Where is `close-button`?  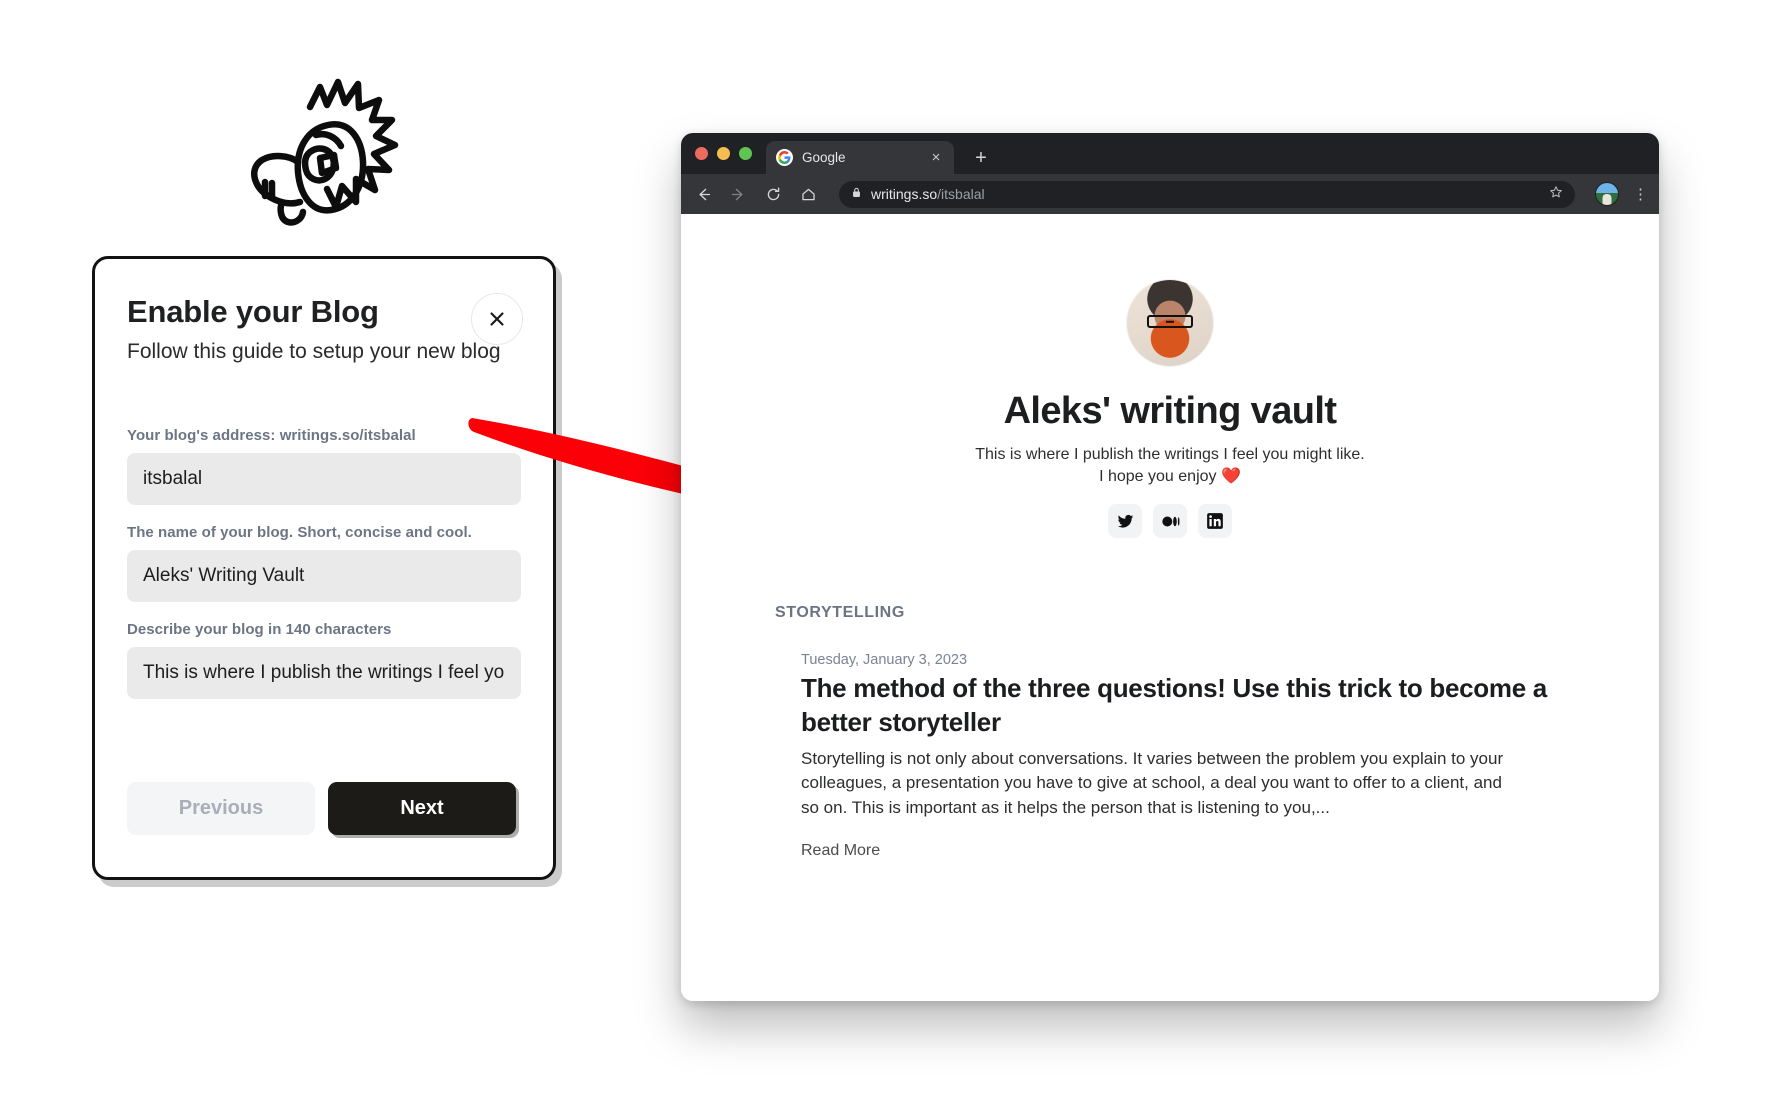 close-button is located at coordinates (497, 319).